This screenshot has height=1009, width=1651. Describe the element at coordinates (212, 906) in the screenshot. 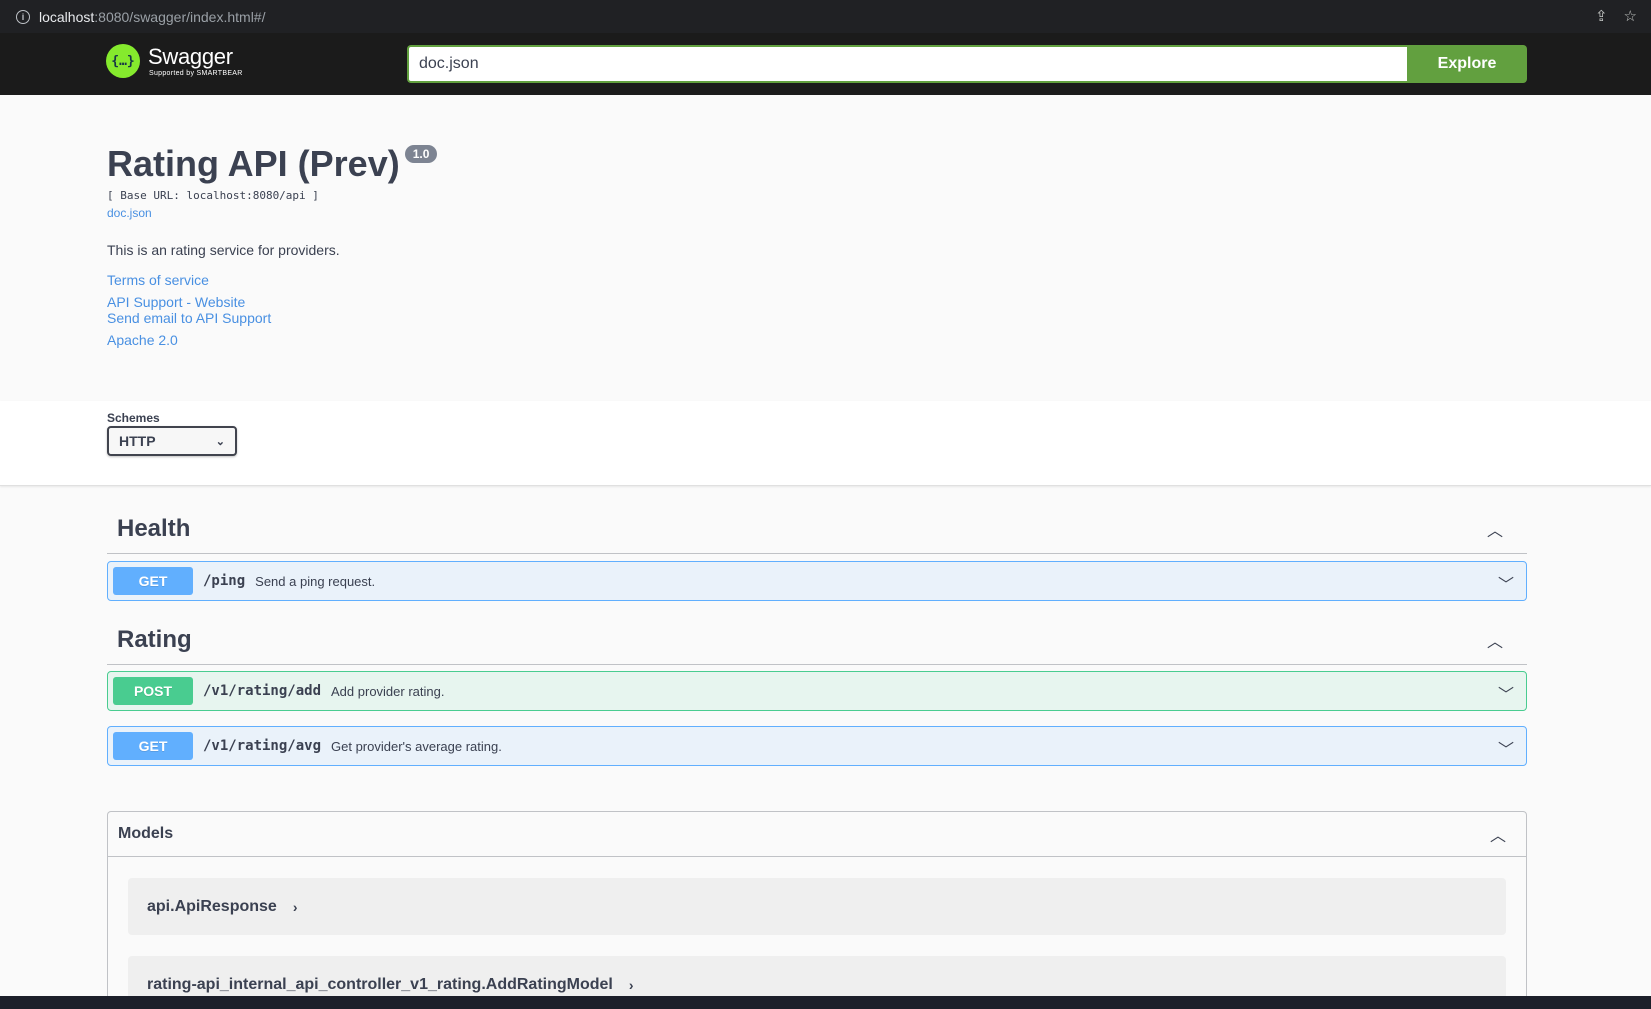

I see `model-name: api.ApiResponse` at that location.